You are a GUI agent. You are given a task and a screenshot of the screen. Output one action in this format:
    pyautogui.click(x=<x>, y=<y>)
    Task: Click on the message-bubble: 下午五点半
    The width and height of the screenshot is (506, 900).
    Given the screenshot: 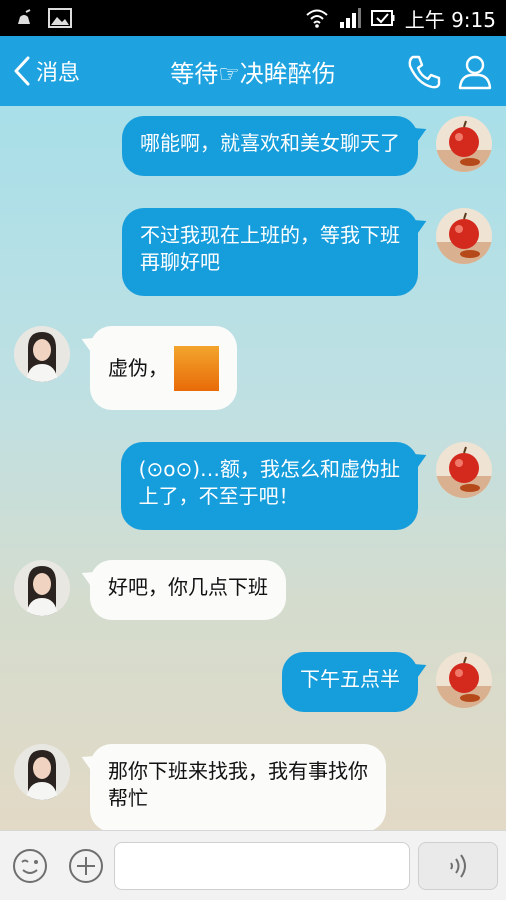 What is the action you would take?
    pyautogui.click(x=350, y=682)
    